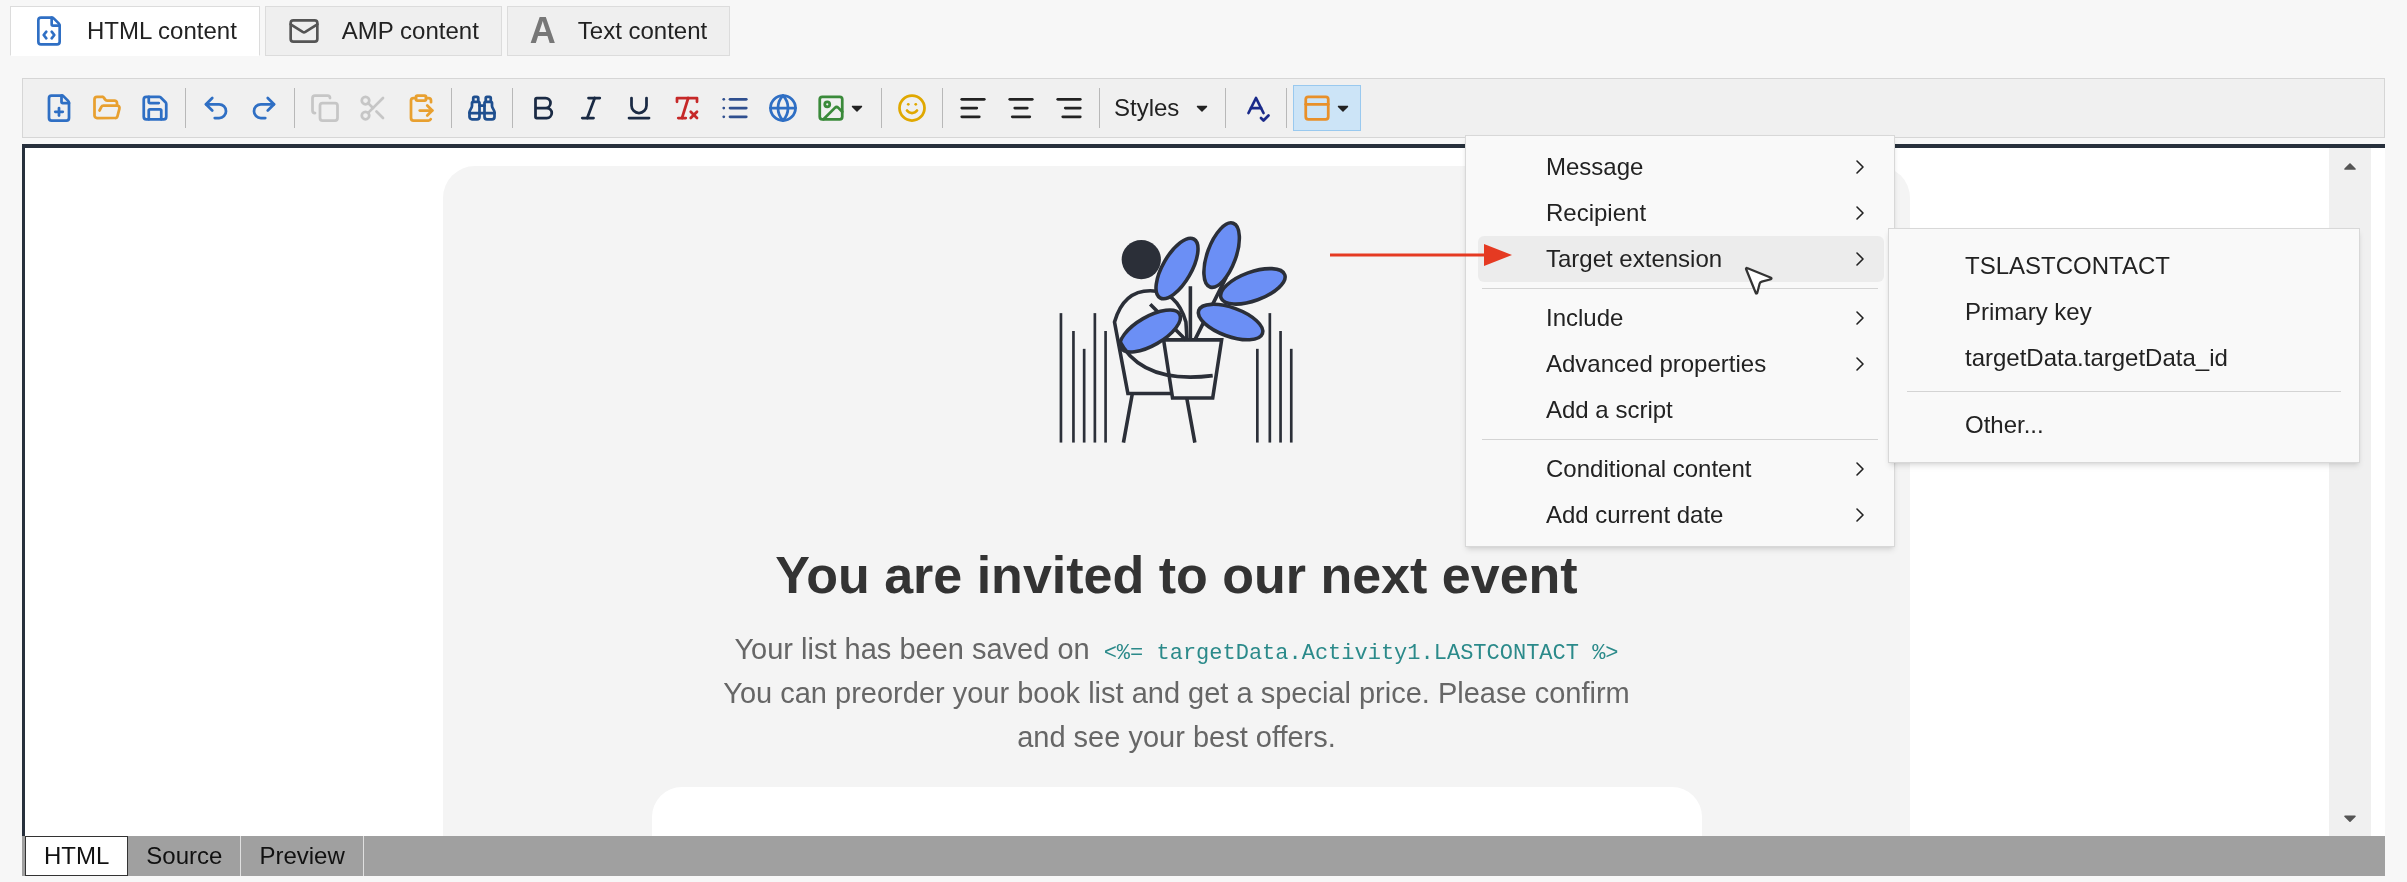 The image size is (2407, 882). I want to click on menu-item: Conditional content, so click(1681, 469).